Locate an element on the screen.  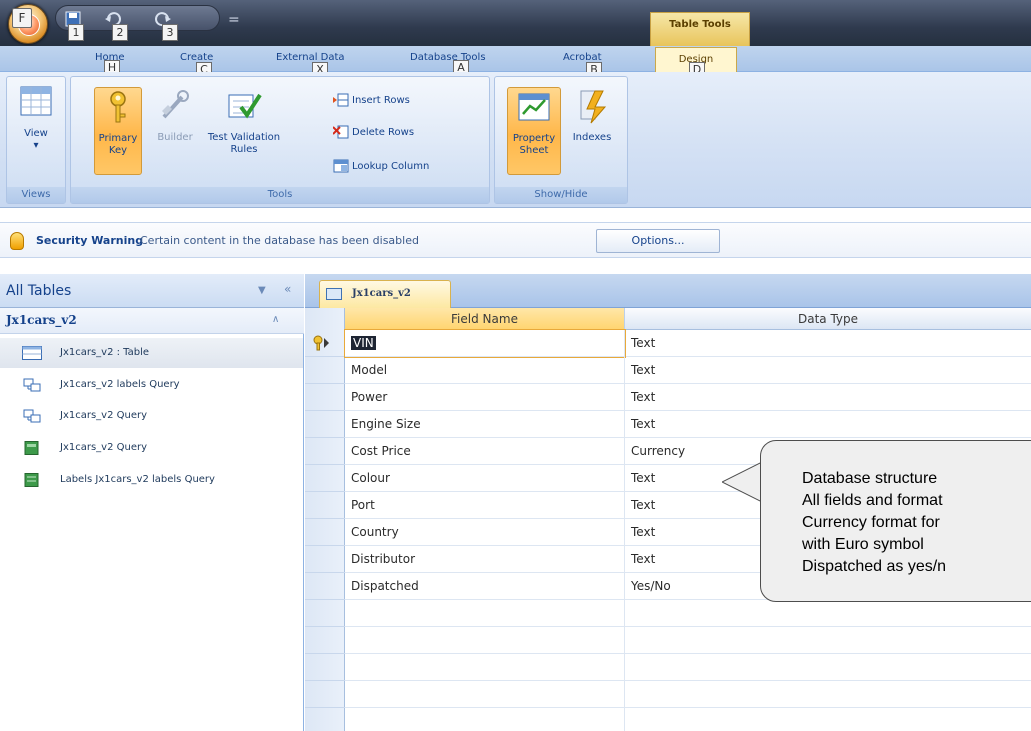
field-name-cell: Model is located at coordinates (485, 370).